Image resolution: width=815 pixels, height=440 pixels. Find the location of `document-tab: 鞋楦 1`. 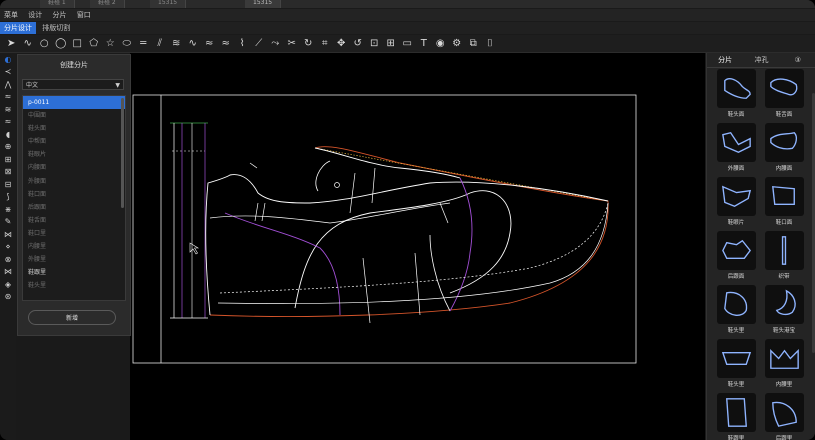

document-tab: 鞋楦 1 is located at coordinates (57, 4).